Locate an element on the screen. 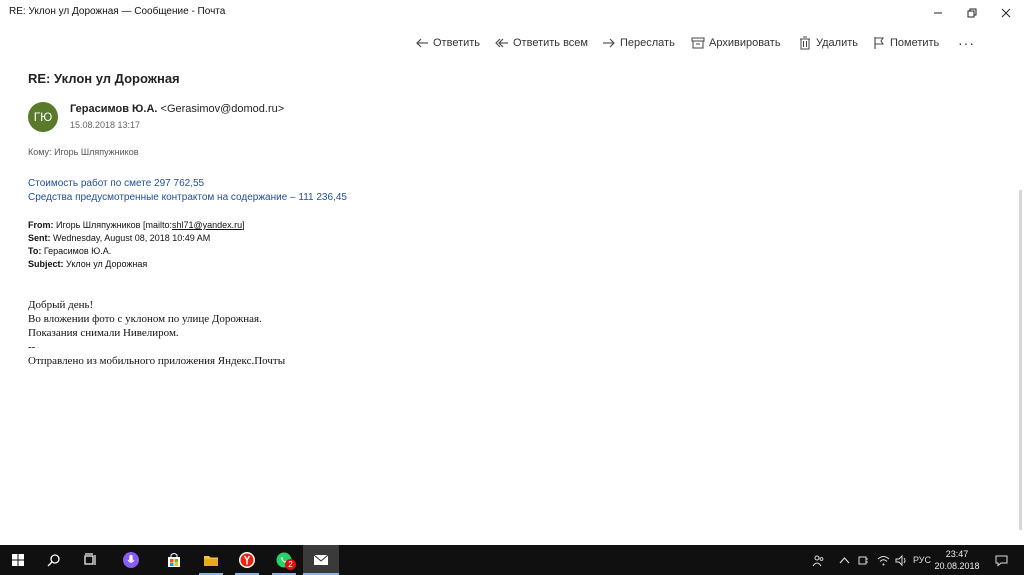 Image resolution: width=1024 pixels, height=575 pixels. quoted-subject-value: Уклон ул Дорожная is located at coordinates (107, 264).